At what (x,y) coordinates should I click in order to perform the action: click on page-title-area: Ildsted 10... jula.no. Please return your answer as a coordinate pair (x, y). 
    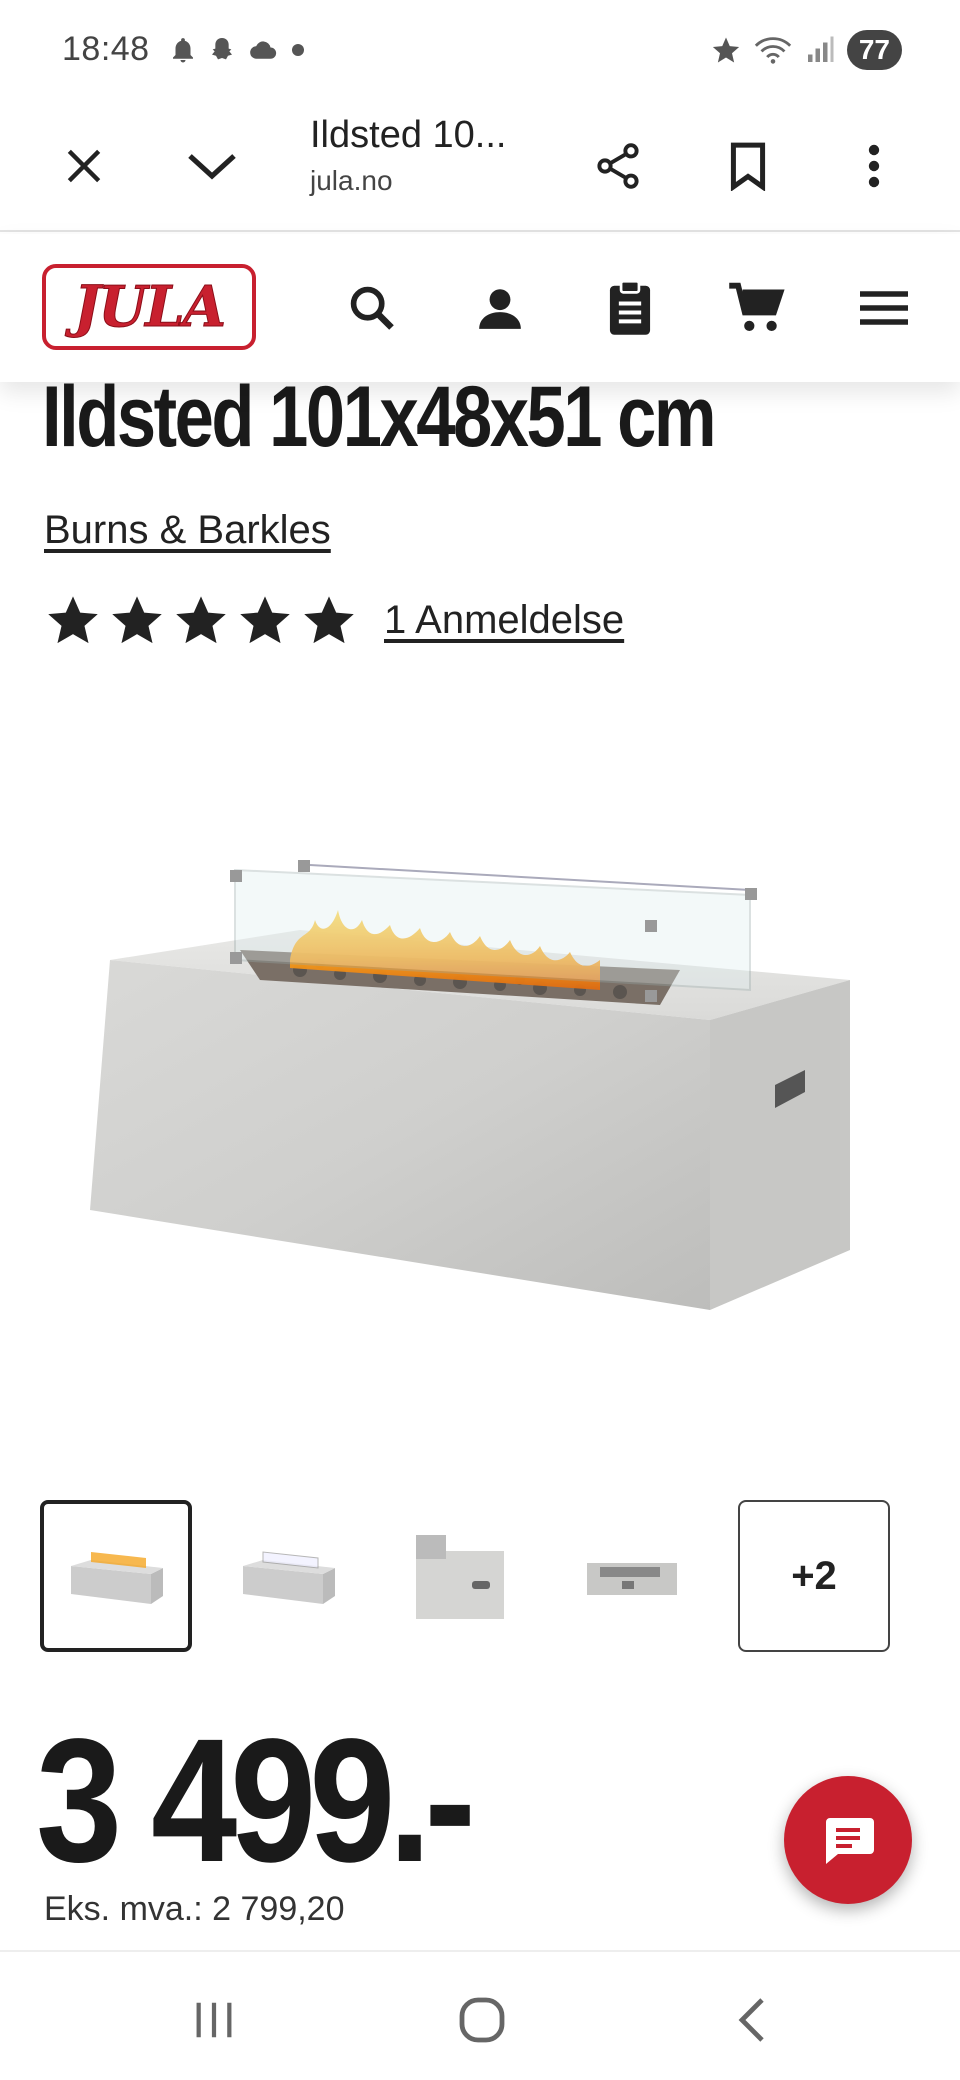
    Looking at the image, I should click on (430, 155).